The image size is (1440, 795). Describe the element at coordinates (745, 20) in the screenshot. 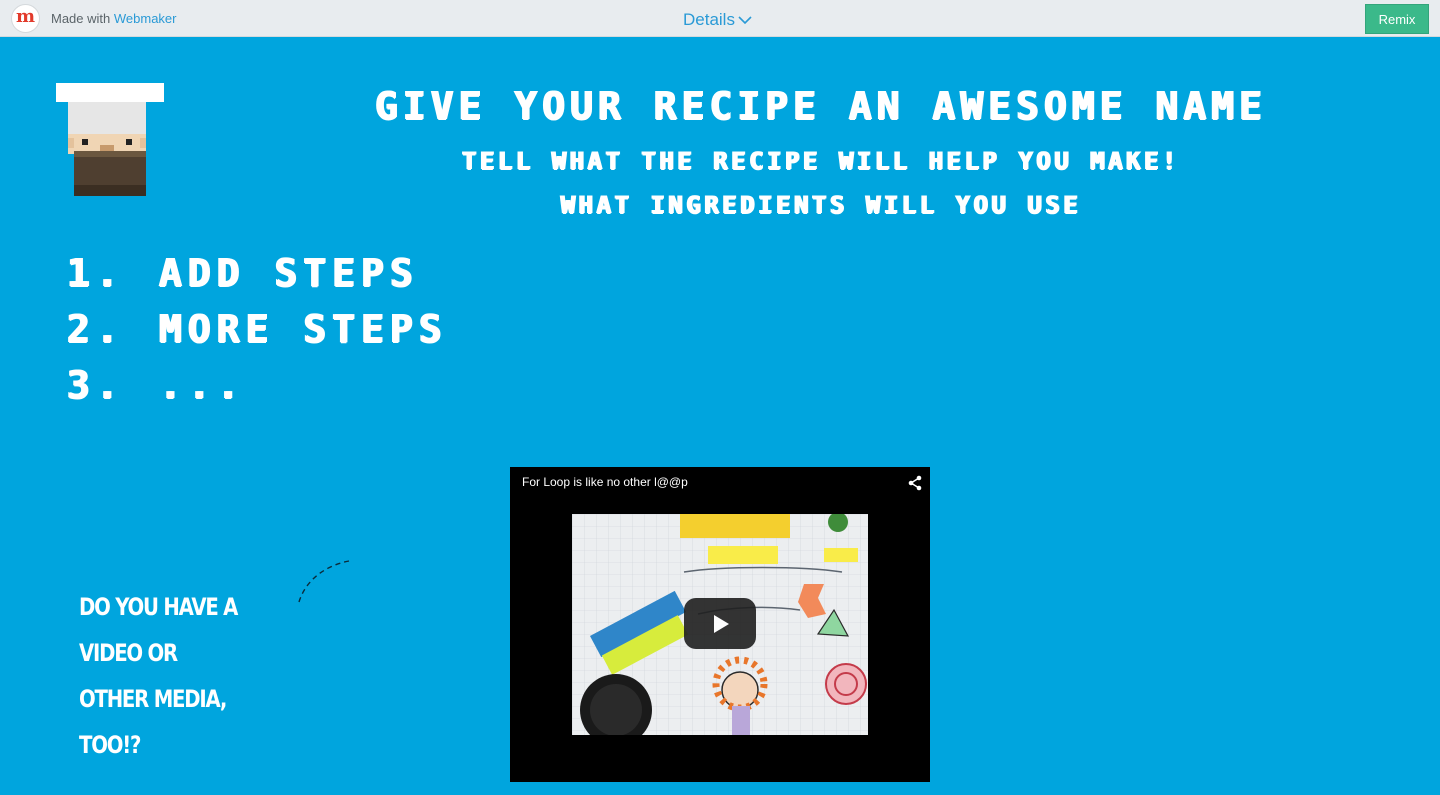

I see `chevron-down-icon` at that location.